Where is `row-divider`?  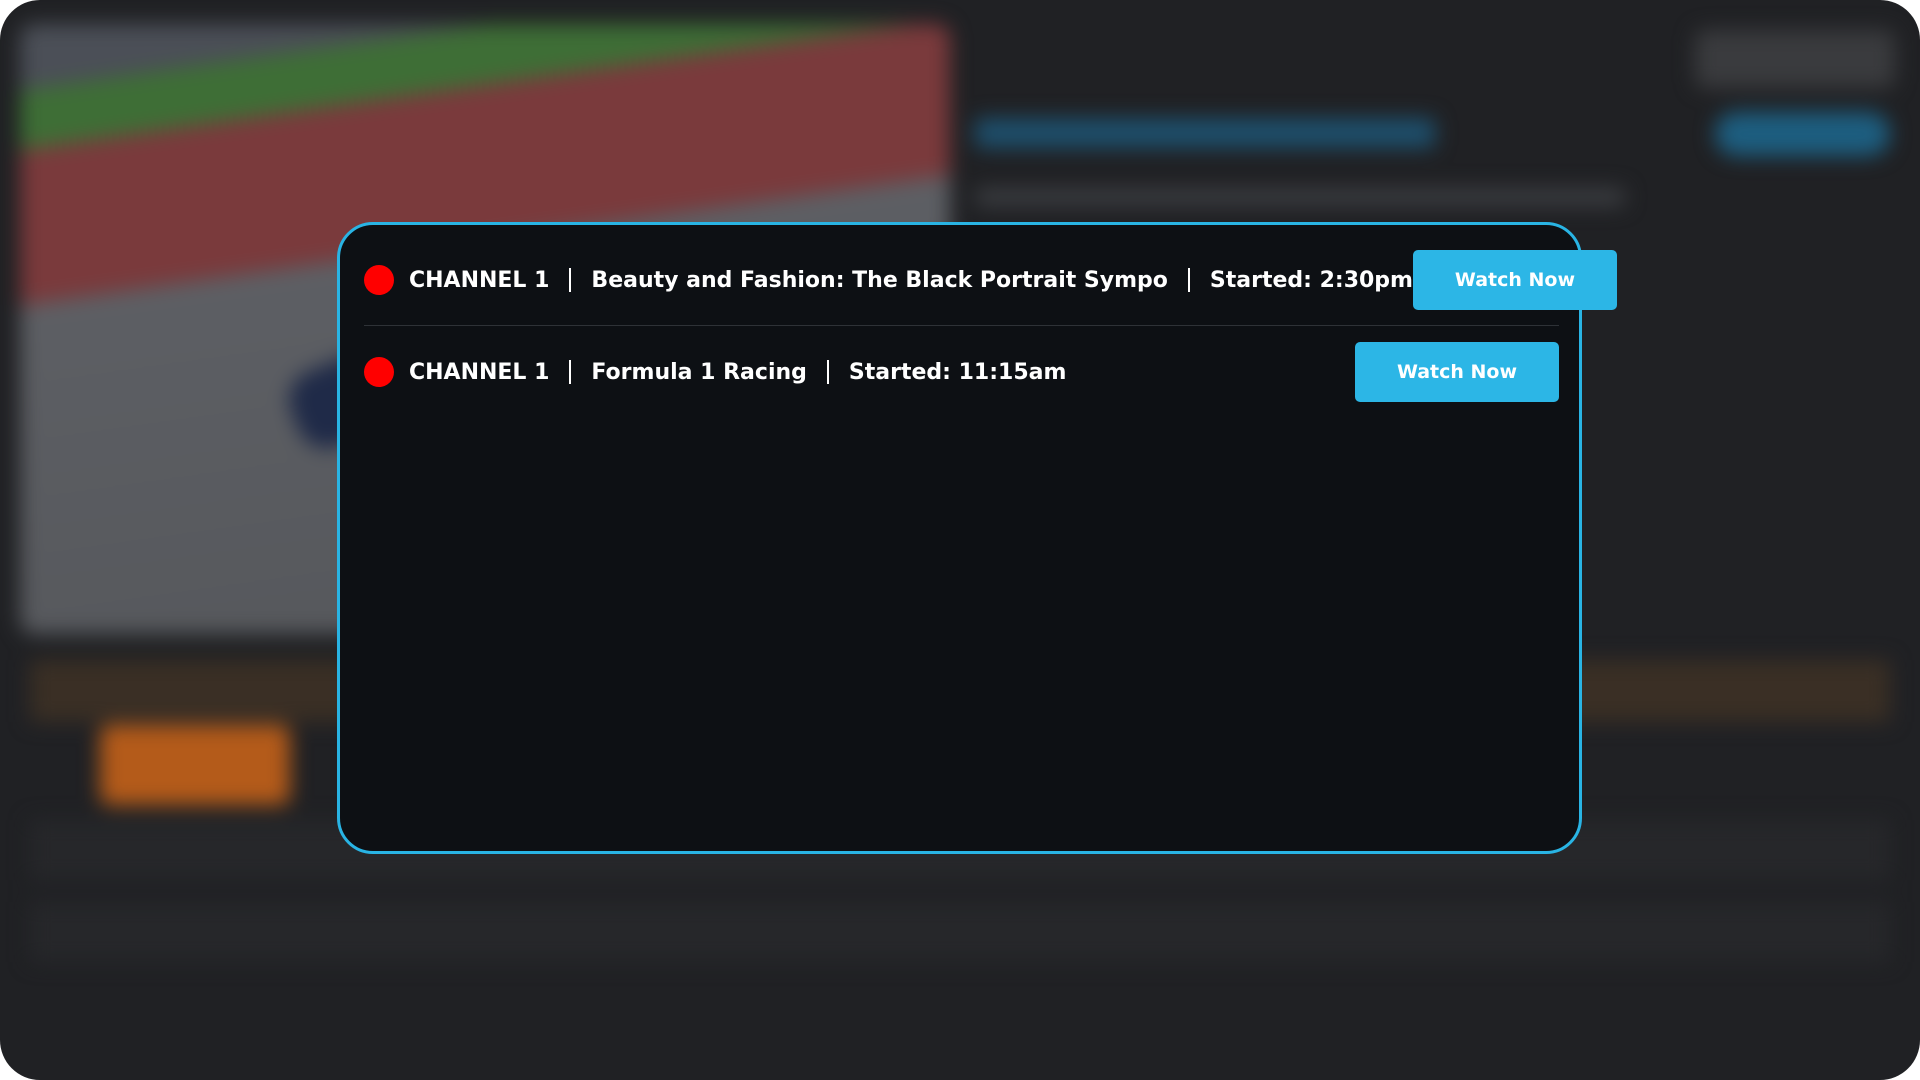
row-divider is located at coordinates (961, 325).